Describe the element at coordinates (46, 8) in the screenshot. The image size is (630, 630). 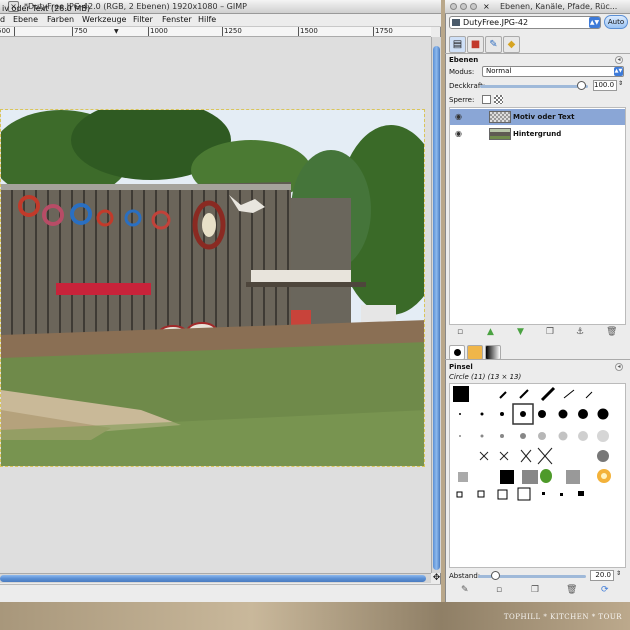
I see `status-text: iv oder Text (26.0 MB)` at that location.